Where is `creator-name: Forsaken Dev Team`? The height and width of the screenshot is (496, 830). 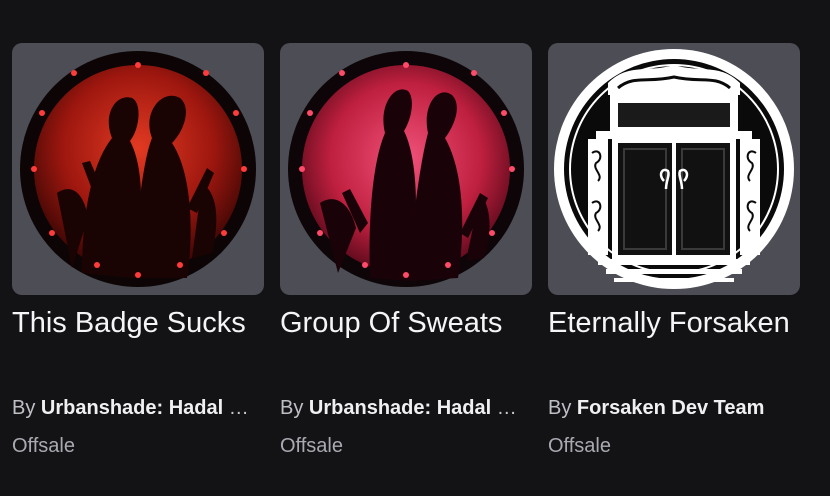
creator-name: Forsaken Dev Team is located at coordinates (671, 408).